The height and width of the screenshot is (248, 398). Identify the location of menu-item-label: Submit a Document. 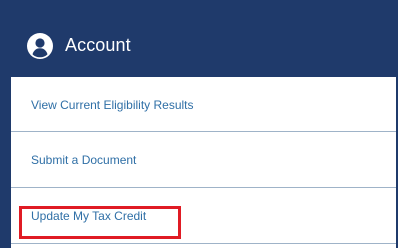
(83, 160).